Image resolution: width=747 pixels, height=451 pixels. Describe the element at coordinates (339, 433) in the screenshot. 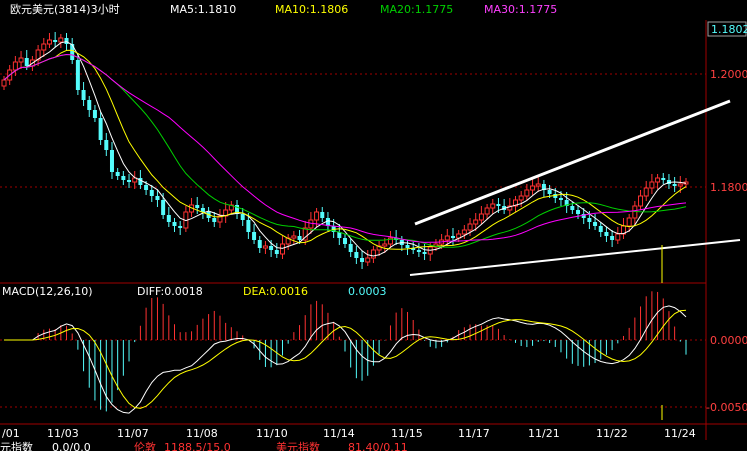

I see `date-label: 11/14` at that location.